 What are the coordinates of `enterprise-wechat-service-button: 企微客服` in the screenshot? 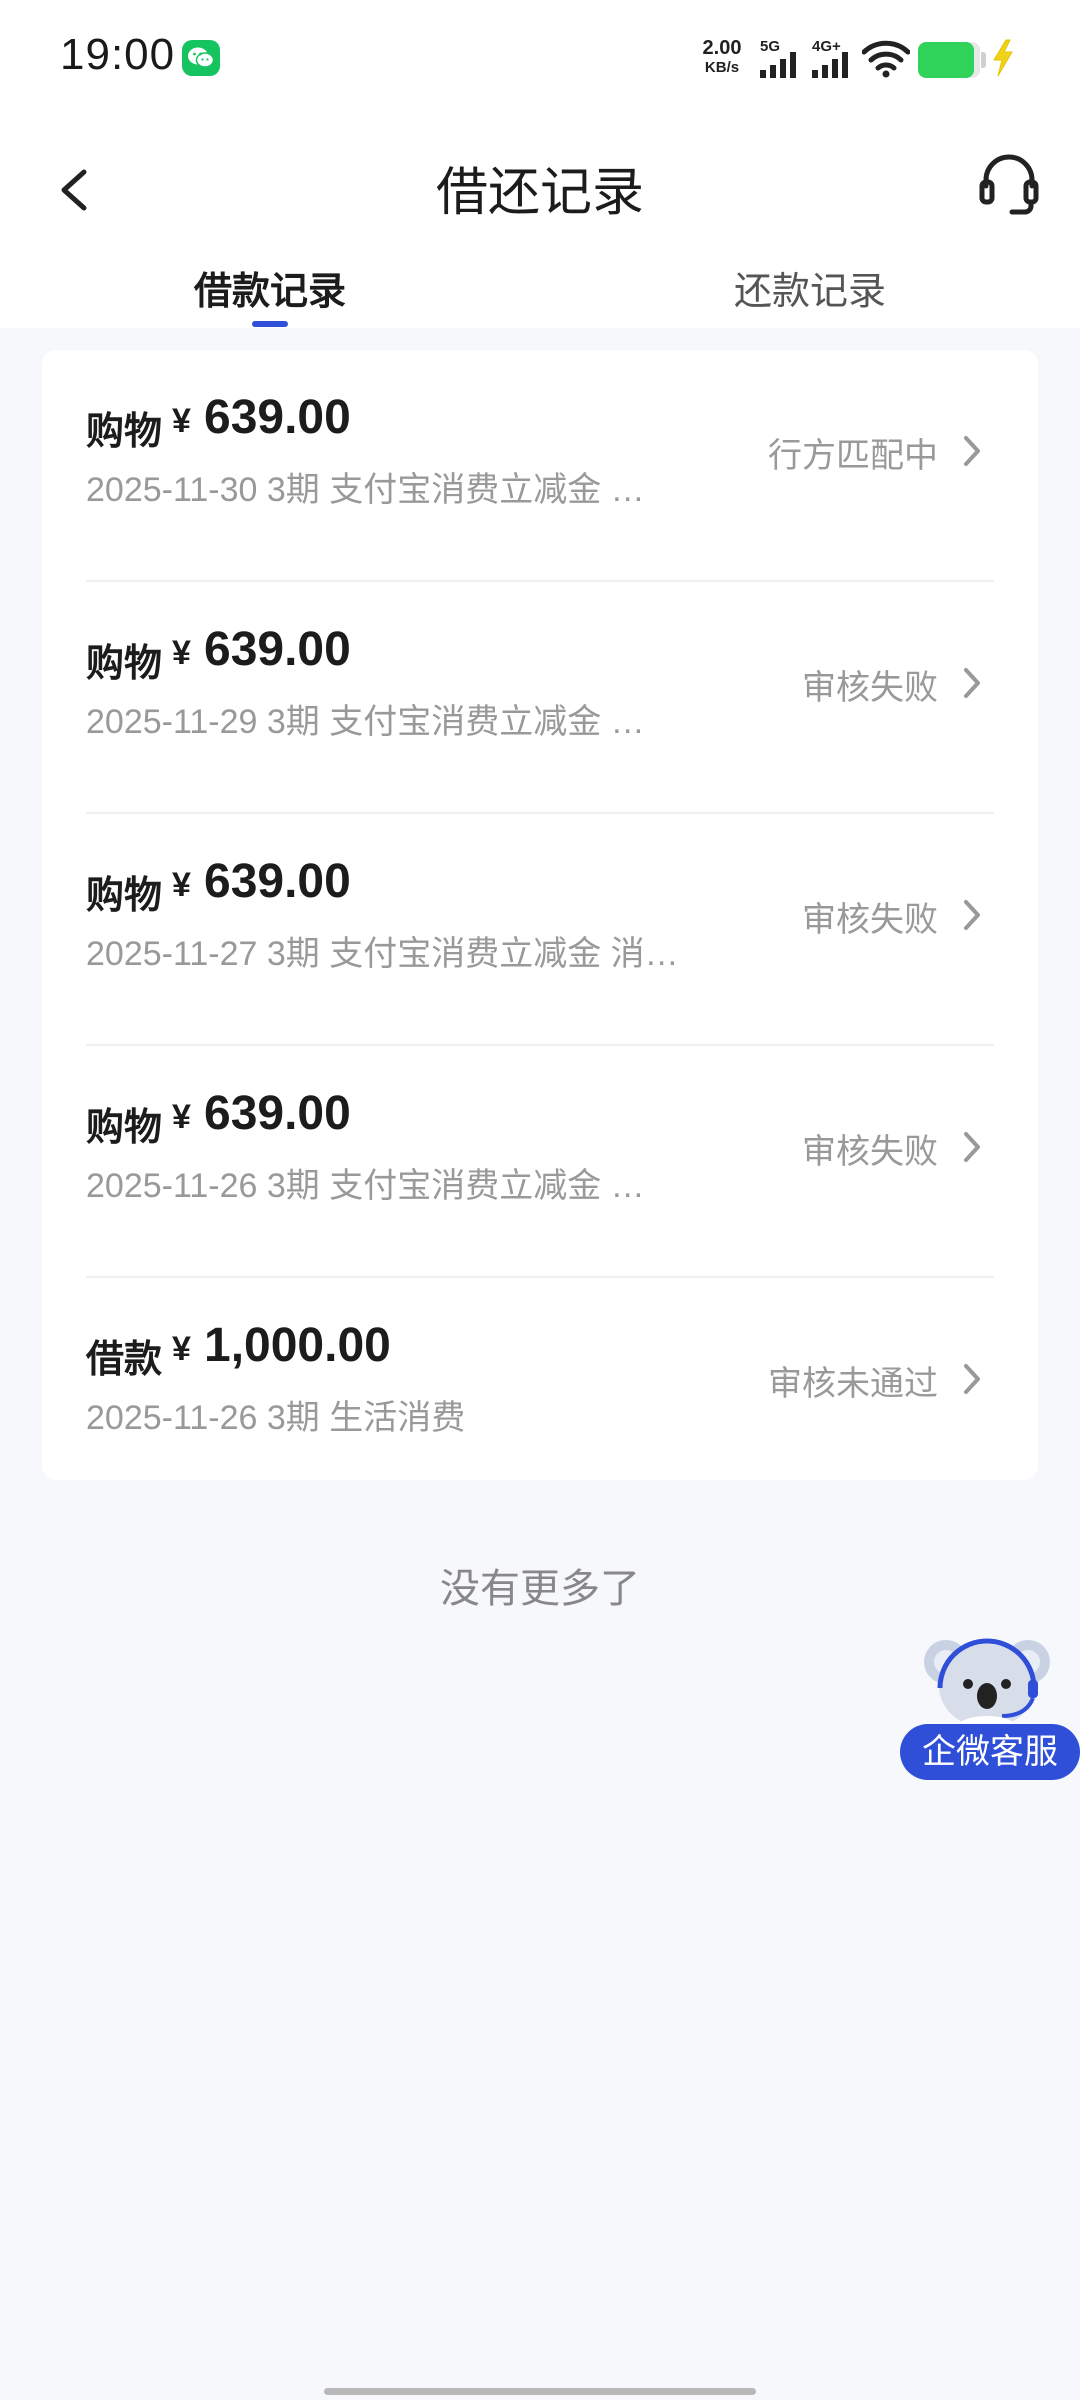 It's located at (989, 1704).